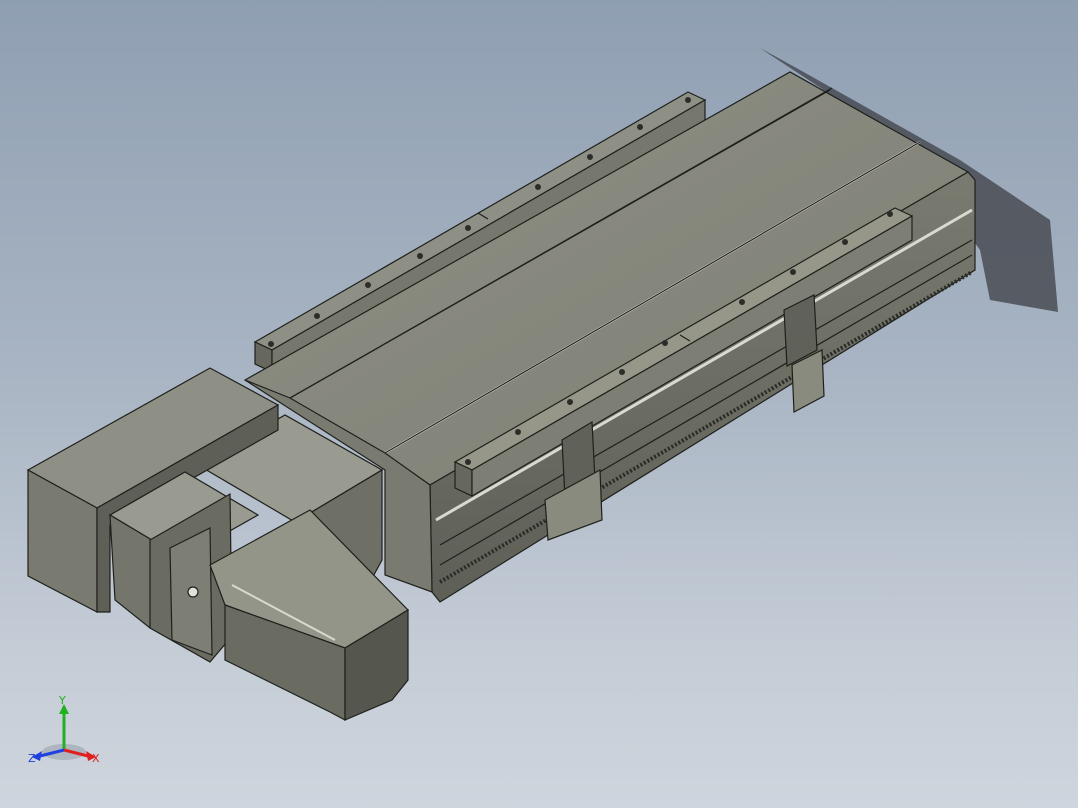  What do you see at coordinates (96, 758) in the screenshot?
I see `x-axis-label: X` at bounding box center [96, 758].